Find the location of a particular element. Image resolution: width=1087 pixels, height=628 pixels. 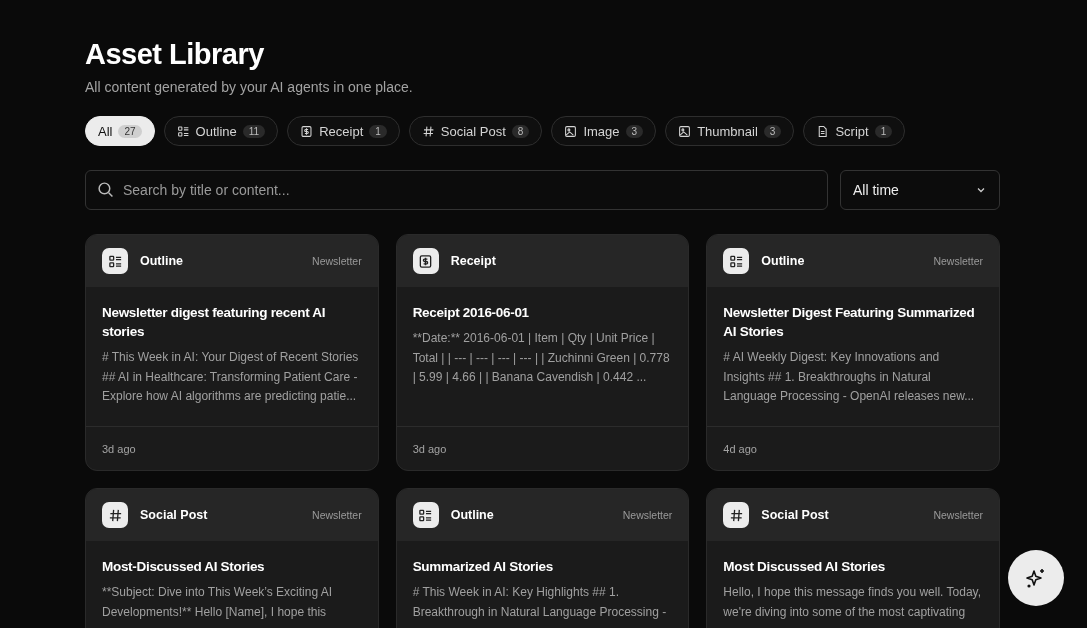

card-title: Receipt 2016-06-01 is located at coordinates (471, 313).